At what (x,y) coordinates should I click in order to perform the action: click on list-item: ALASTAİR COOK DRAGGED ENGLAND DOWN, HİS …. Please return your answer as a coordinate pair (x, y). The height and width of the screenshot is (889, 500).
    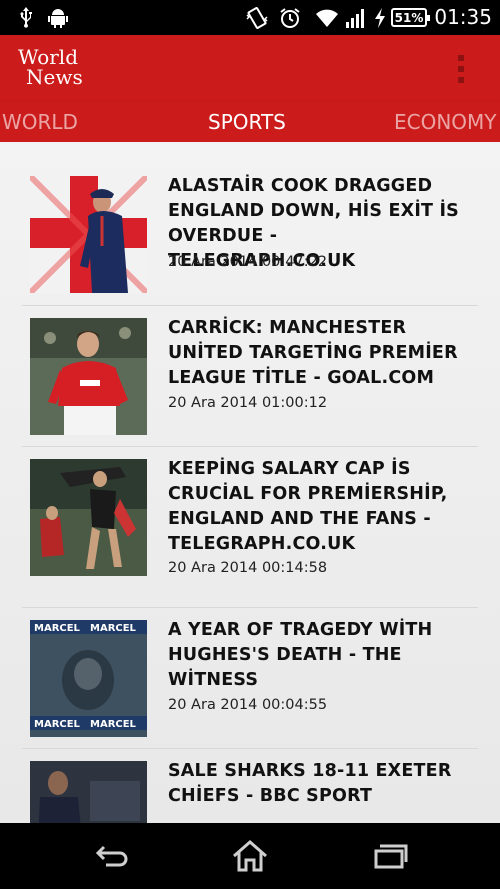
    Looking at the image, I should click on (250, 235).